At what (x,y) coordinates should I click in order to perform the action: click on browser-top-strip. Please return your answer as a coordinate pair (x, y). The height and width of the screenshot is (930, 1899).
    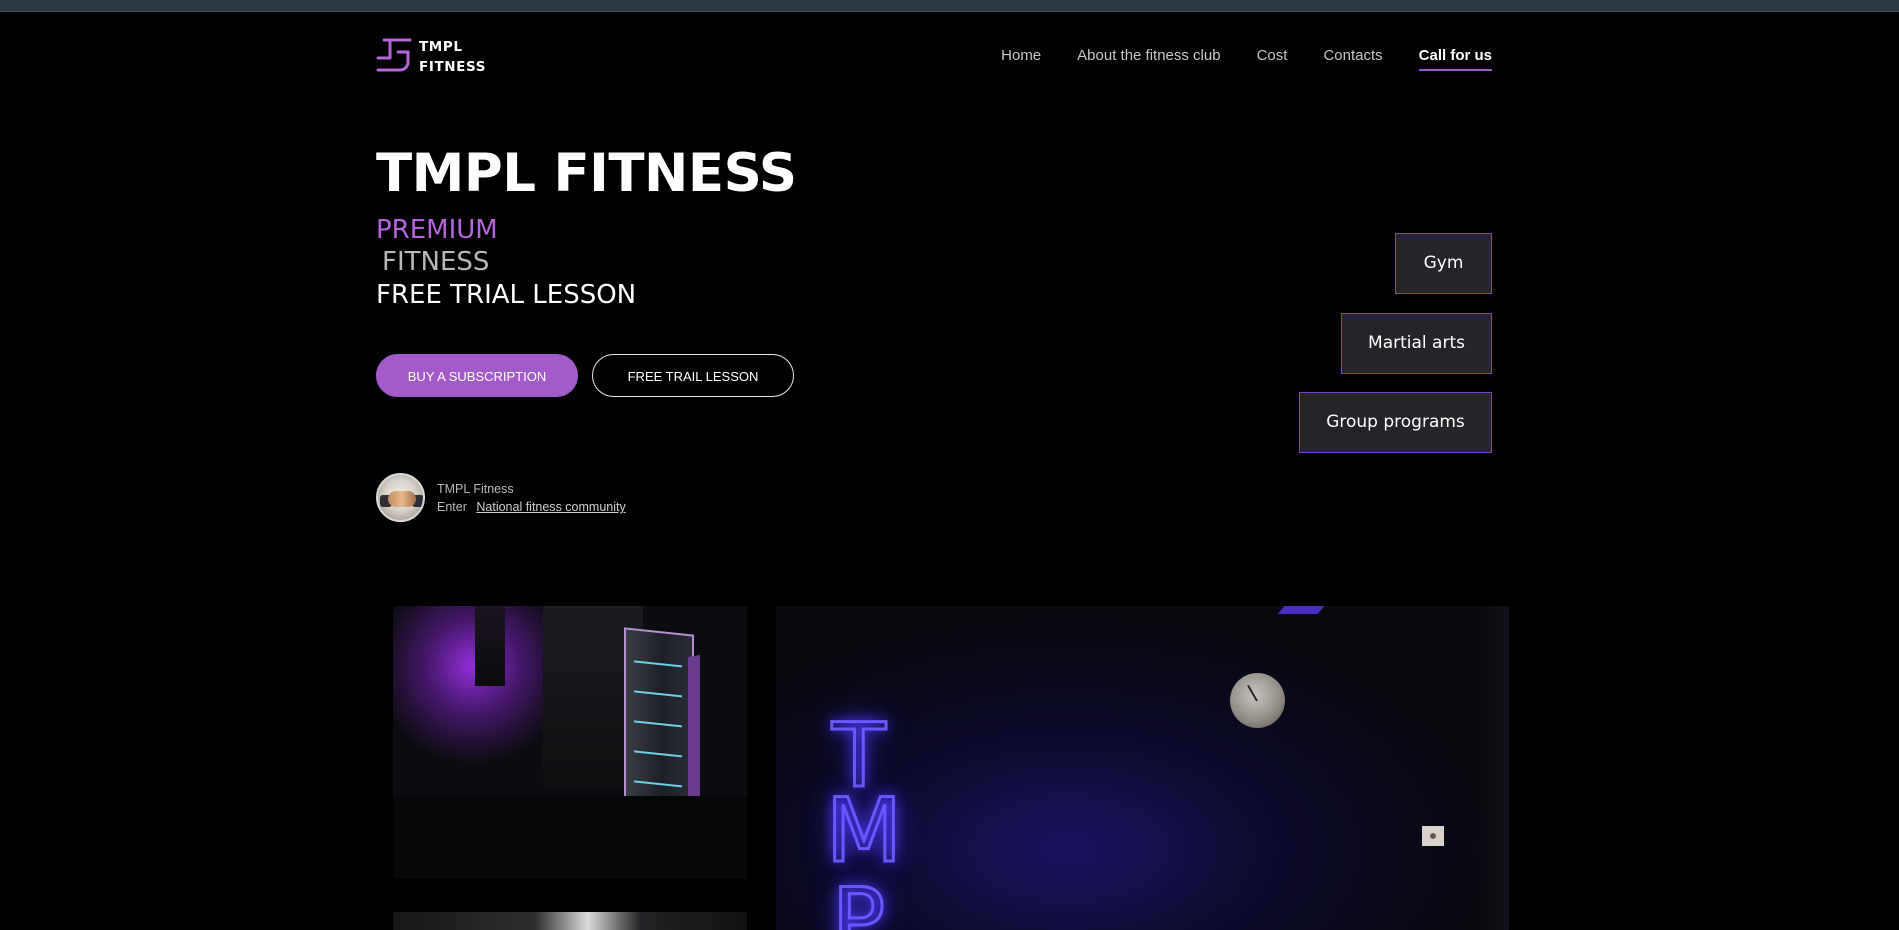
    Looking at the image, I should click on (949, 6).